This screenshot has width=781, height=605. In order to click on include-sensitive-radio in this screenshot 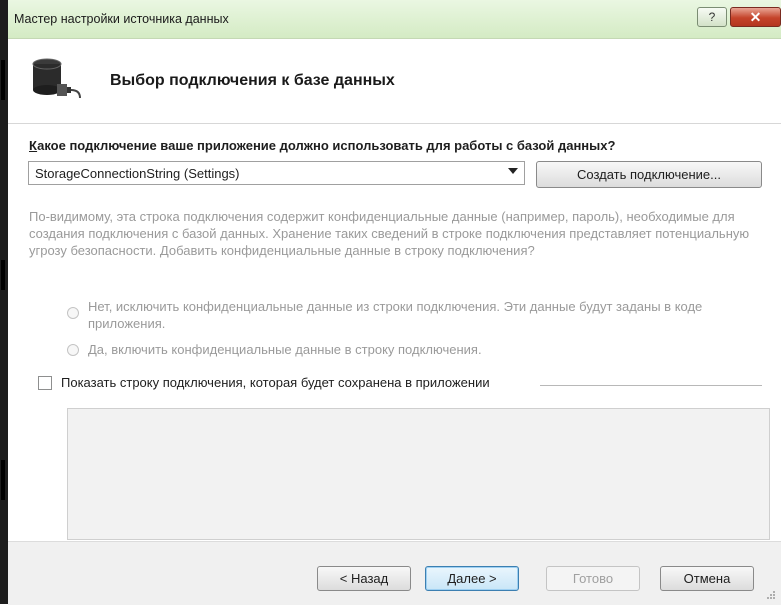, I will do `click(73, 350)`.